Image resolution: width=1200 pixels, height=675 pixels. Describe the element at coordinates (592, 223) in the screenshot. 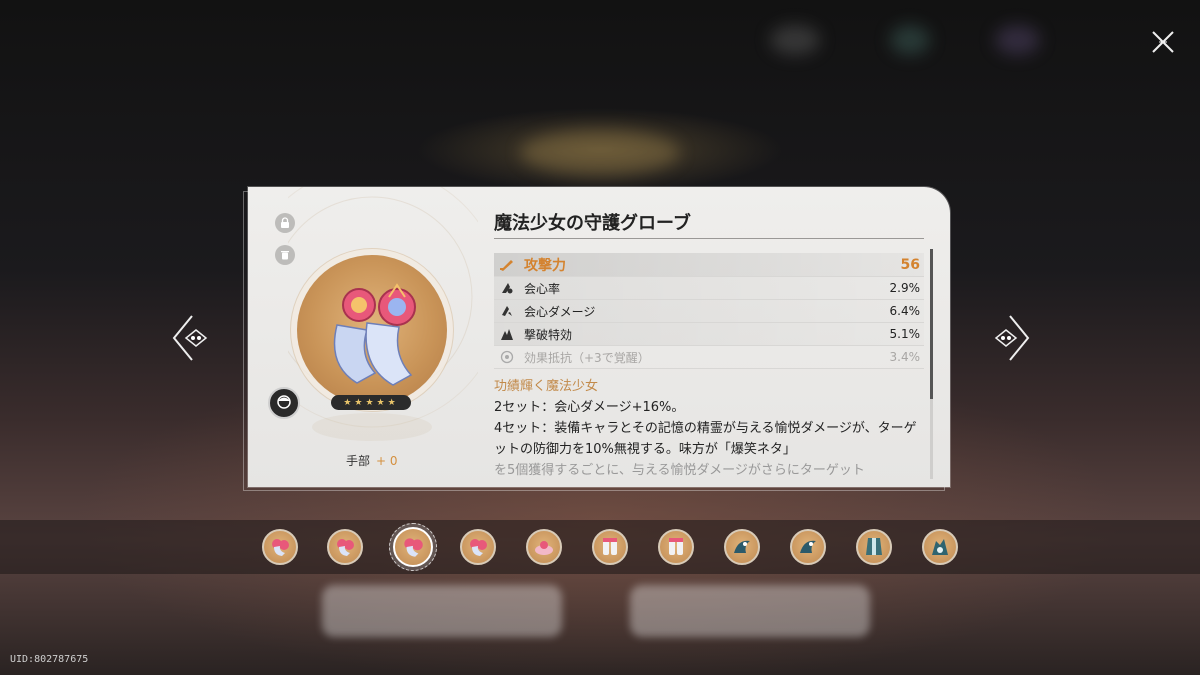

I see `relic-name: 魔法少女の守護グローブ` at that location.